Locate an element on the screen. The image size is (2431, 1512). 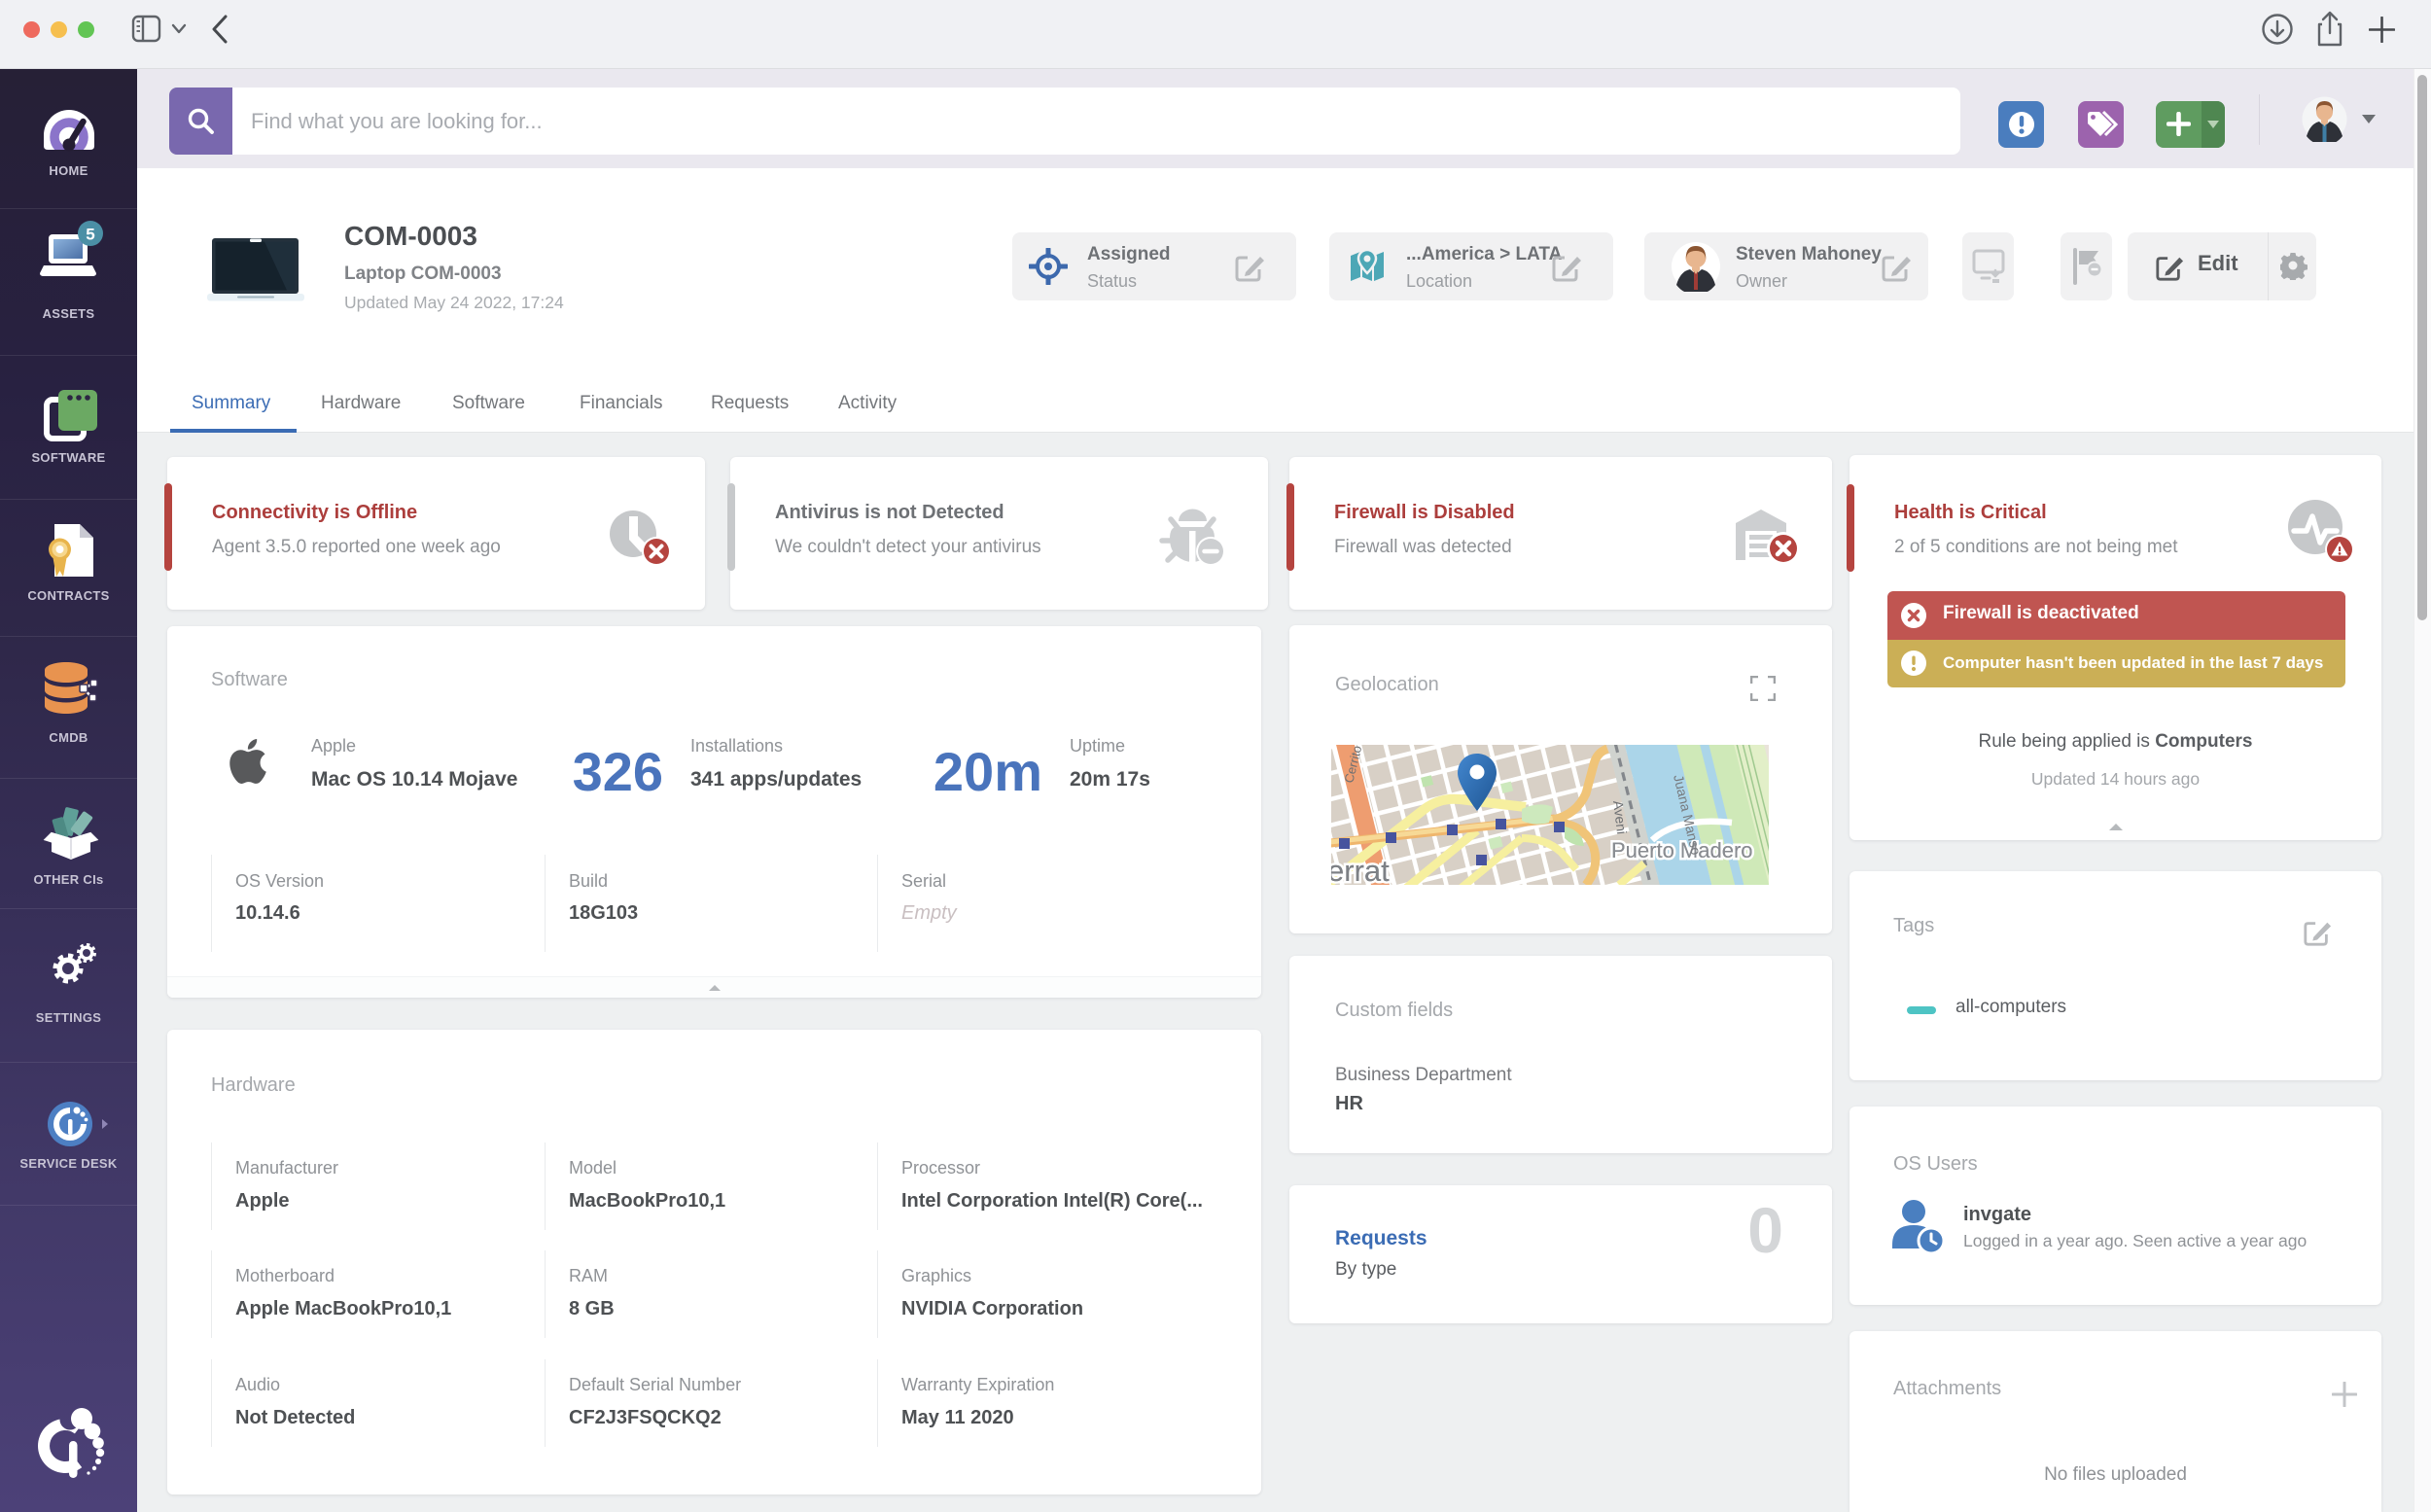
svg-text: 5 is located at coordinates (90, 235).